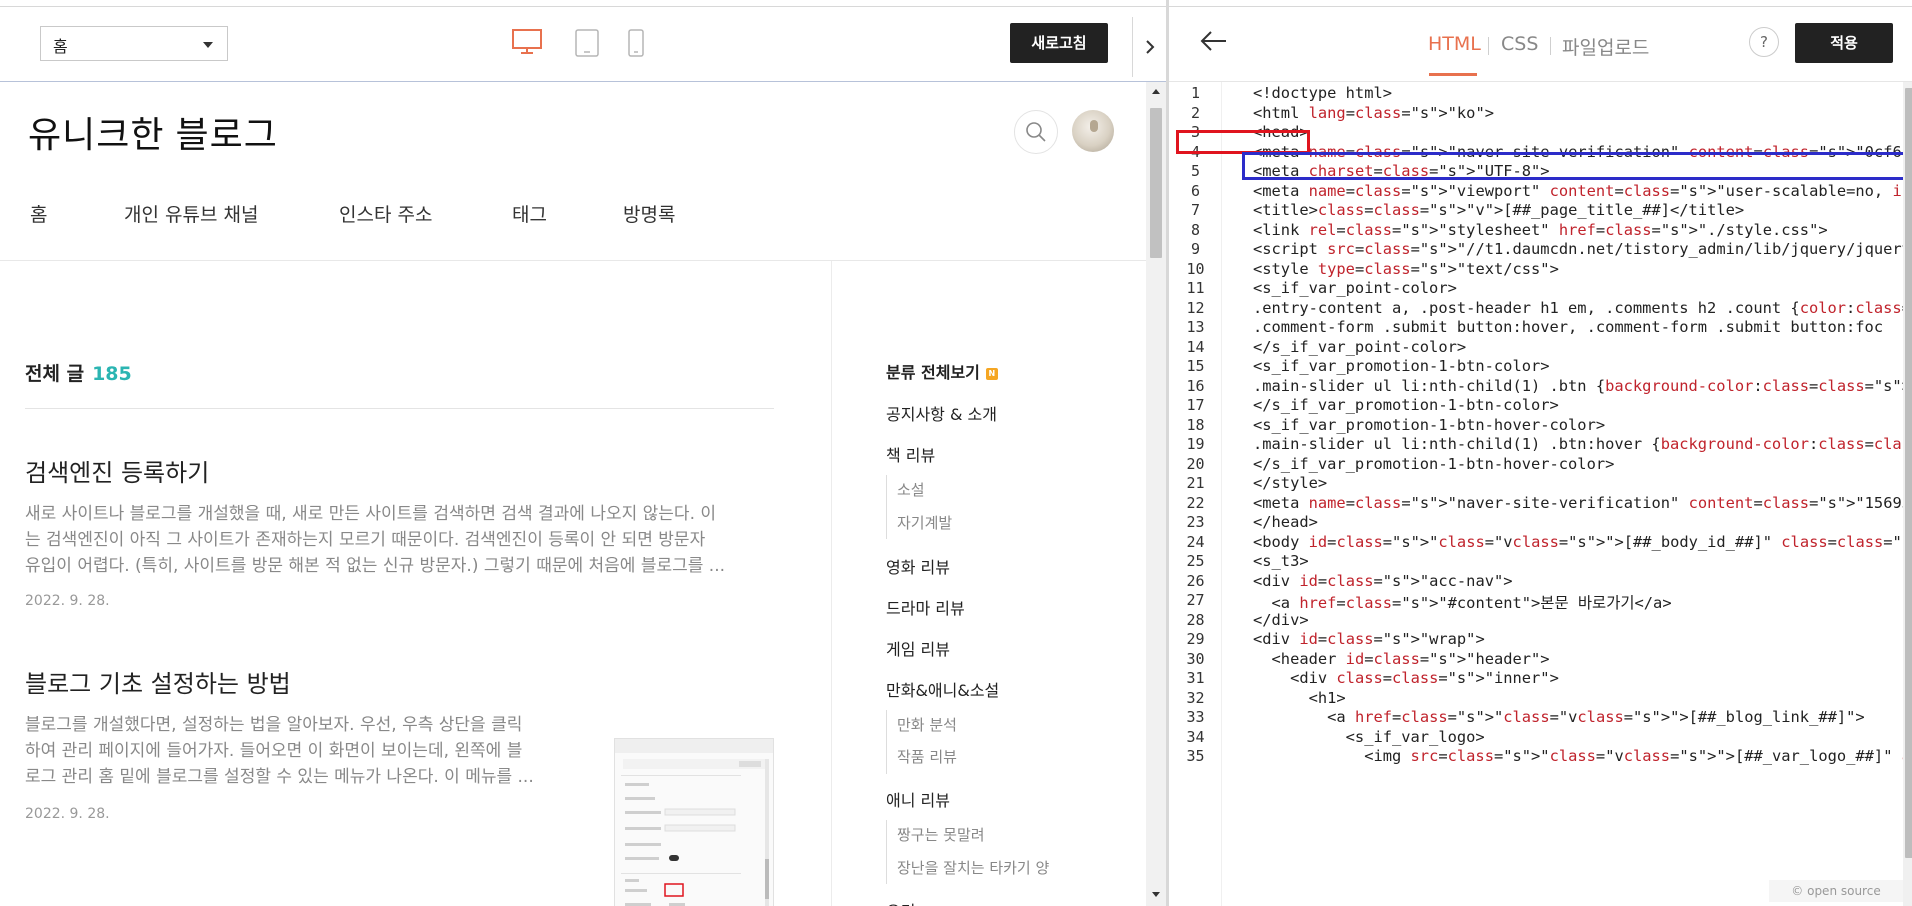  What do you see at coordinates (1406, 405) in the screenshot?
I see `code-line: </s_if_var_promotion-1-btn-color>` at bounding box center [1406, 405].